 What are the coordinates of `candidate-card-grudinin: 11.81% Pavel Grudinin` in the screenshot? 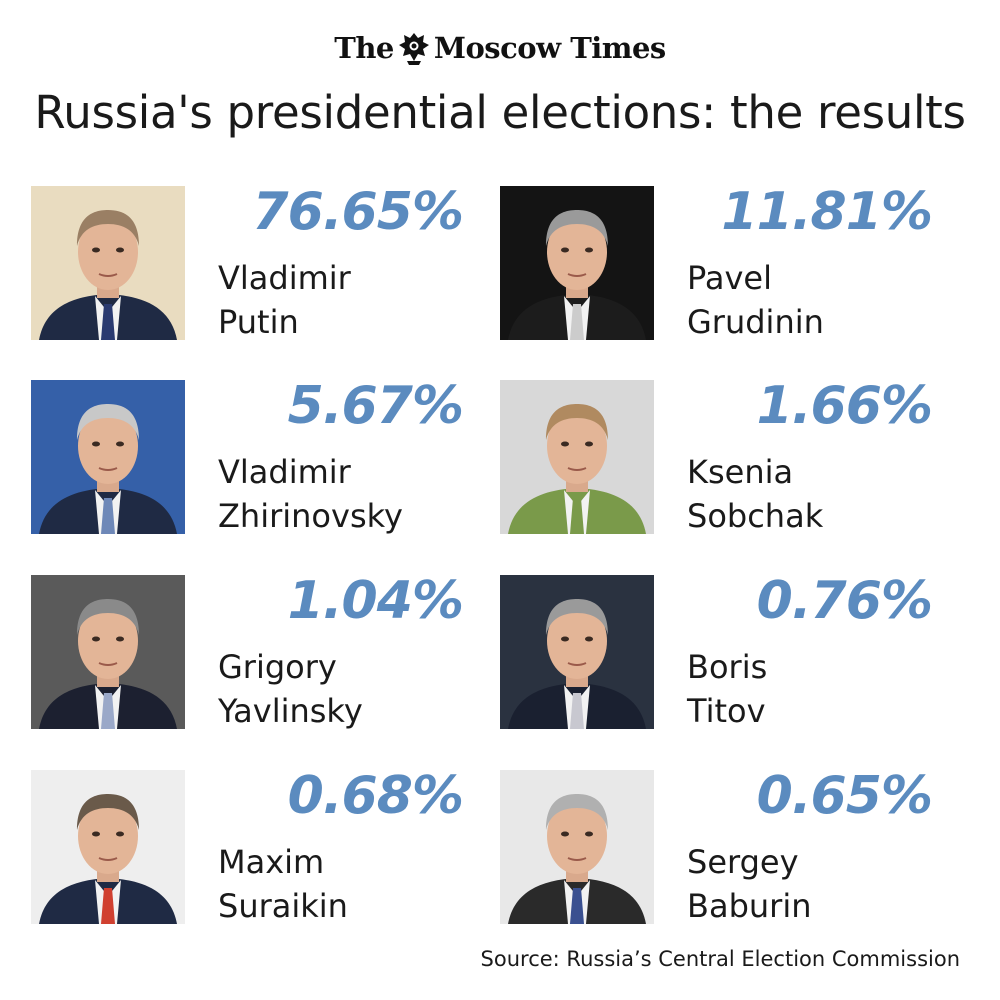 It's located at (720, 263).